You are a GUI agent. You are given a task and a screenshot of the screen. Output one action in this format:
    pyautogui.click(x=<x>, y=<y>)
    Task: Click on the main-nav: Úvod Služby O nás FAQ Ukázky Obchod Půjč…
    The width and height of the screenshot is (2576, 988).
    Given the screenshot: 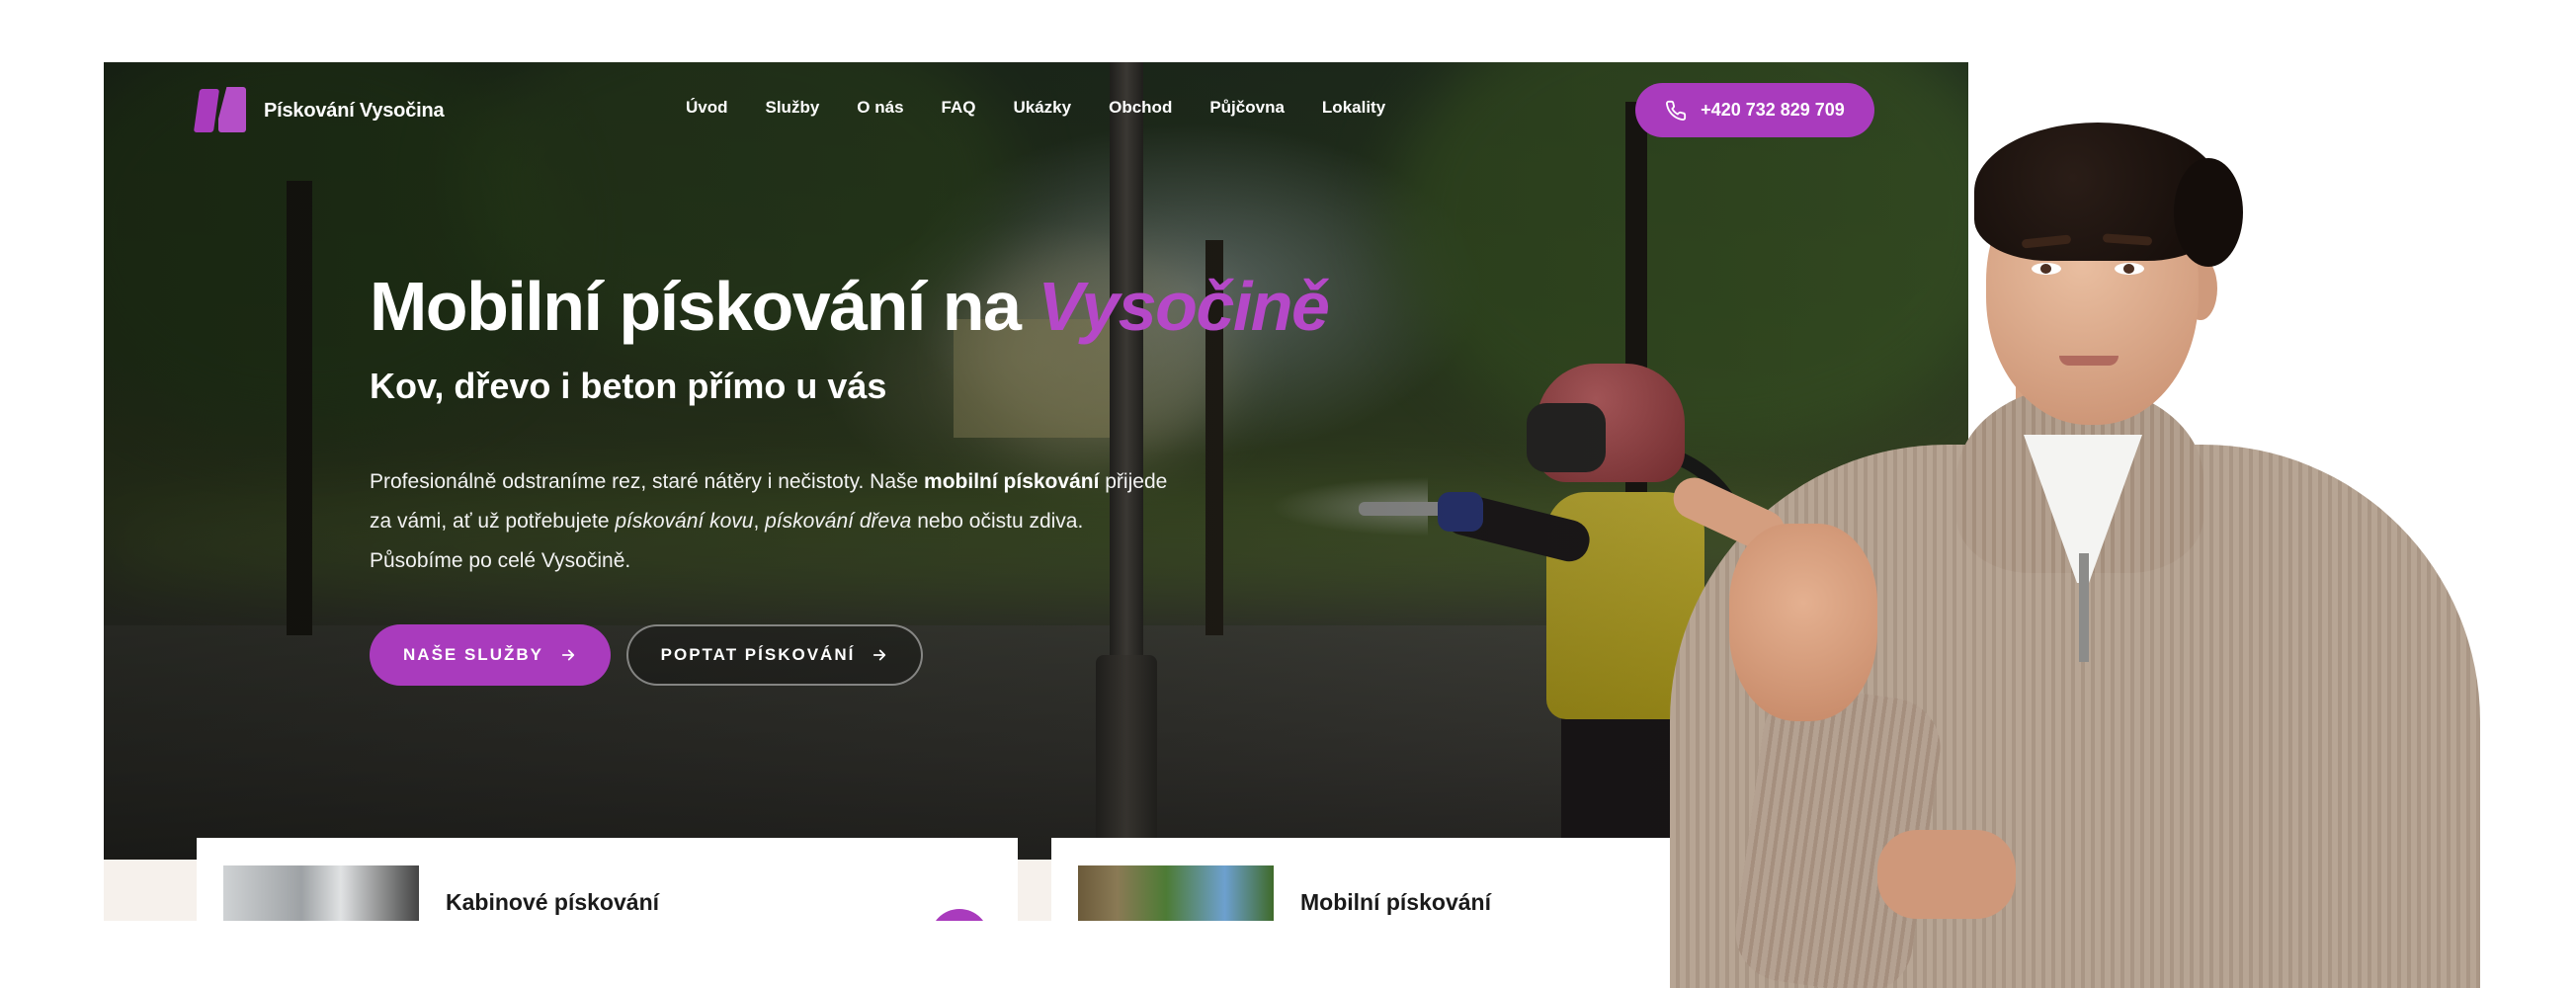 What is the action you would take?
    pyautogui.click(x=1035, y=108)
    